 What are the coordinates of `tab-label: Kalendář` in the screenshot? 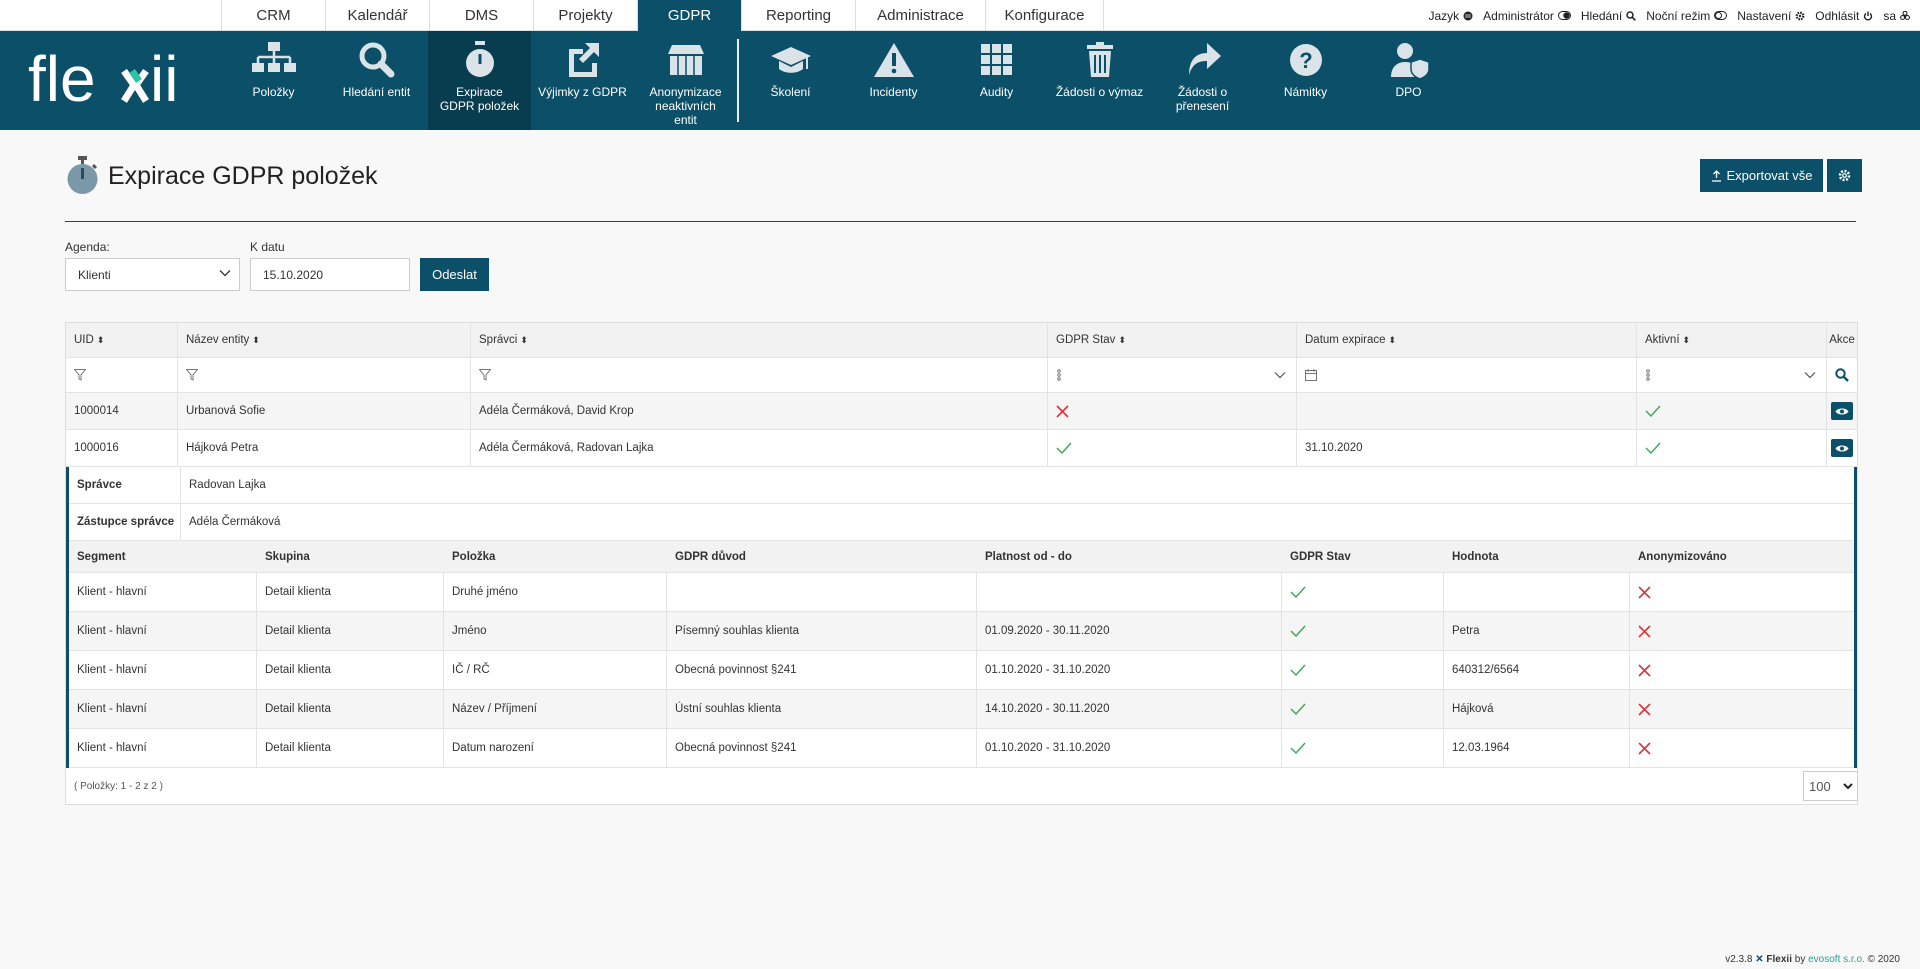 It's located at (377, 15).